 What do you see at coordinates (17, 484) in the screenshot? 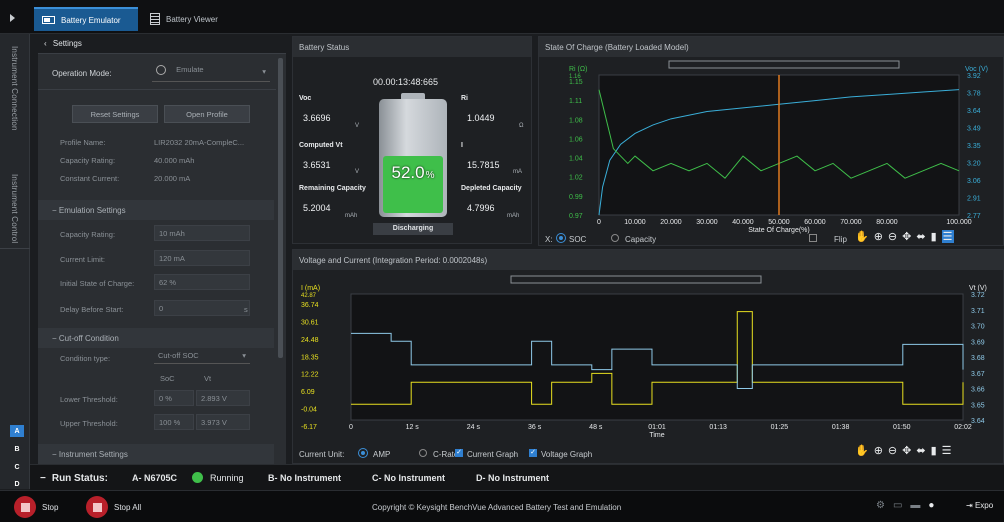
I see `channel-d-button: D` at bounding box center [17, 484].